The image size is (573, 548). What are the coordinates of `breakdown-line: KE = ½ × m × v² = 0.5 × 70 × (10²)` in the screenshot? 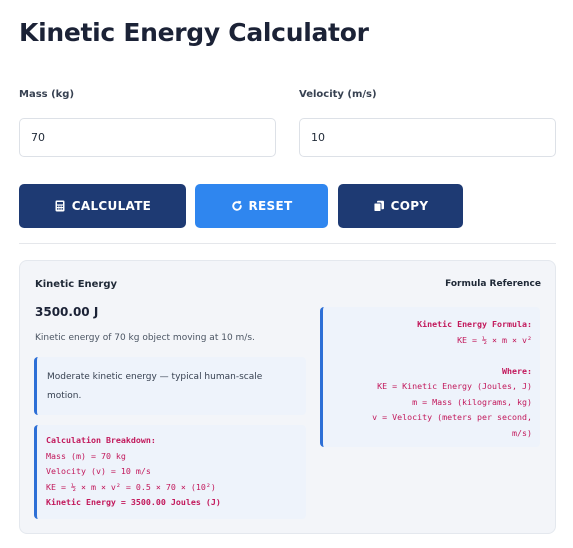 It's located at (131, 486).